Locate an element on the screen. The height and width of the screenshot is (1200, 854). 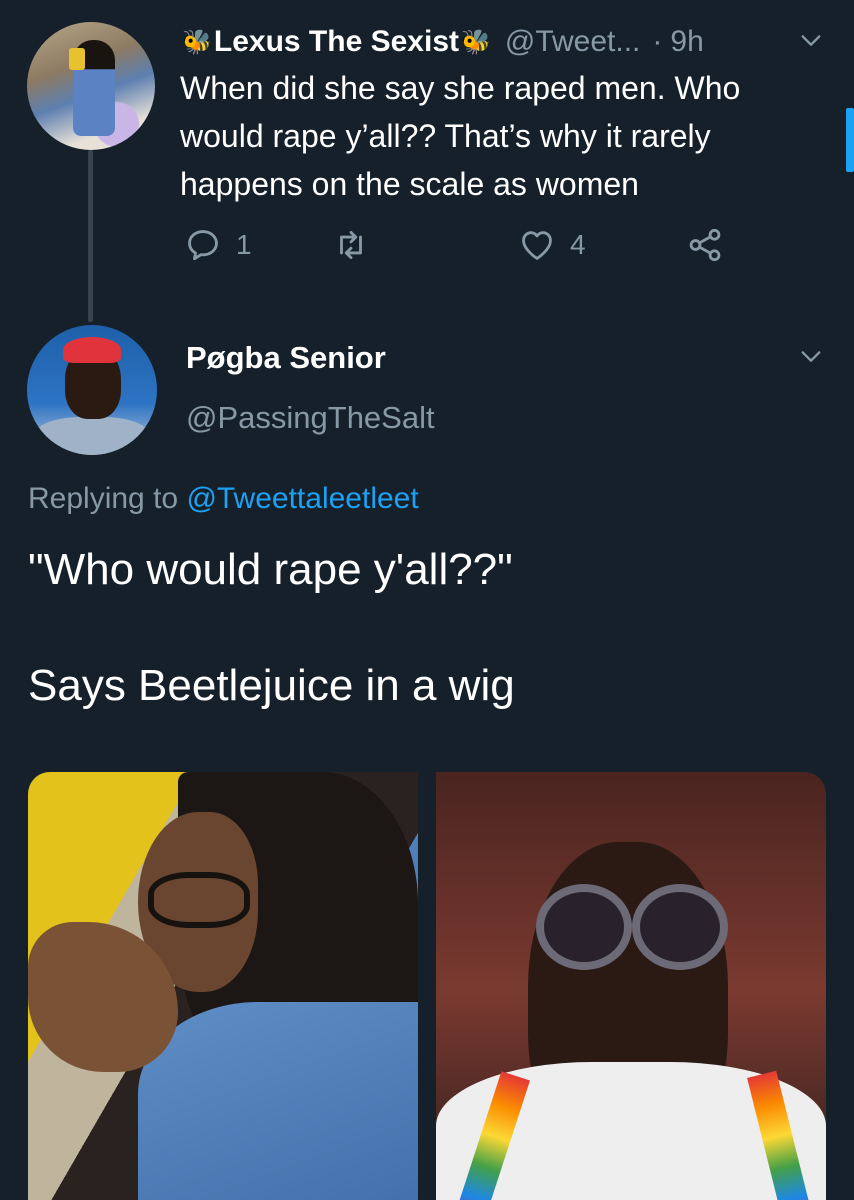
reply-button: 1 is located at coordinates (218, 245).